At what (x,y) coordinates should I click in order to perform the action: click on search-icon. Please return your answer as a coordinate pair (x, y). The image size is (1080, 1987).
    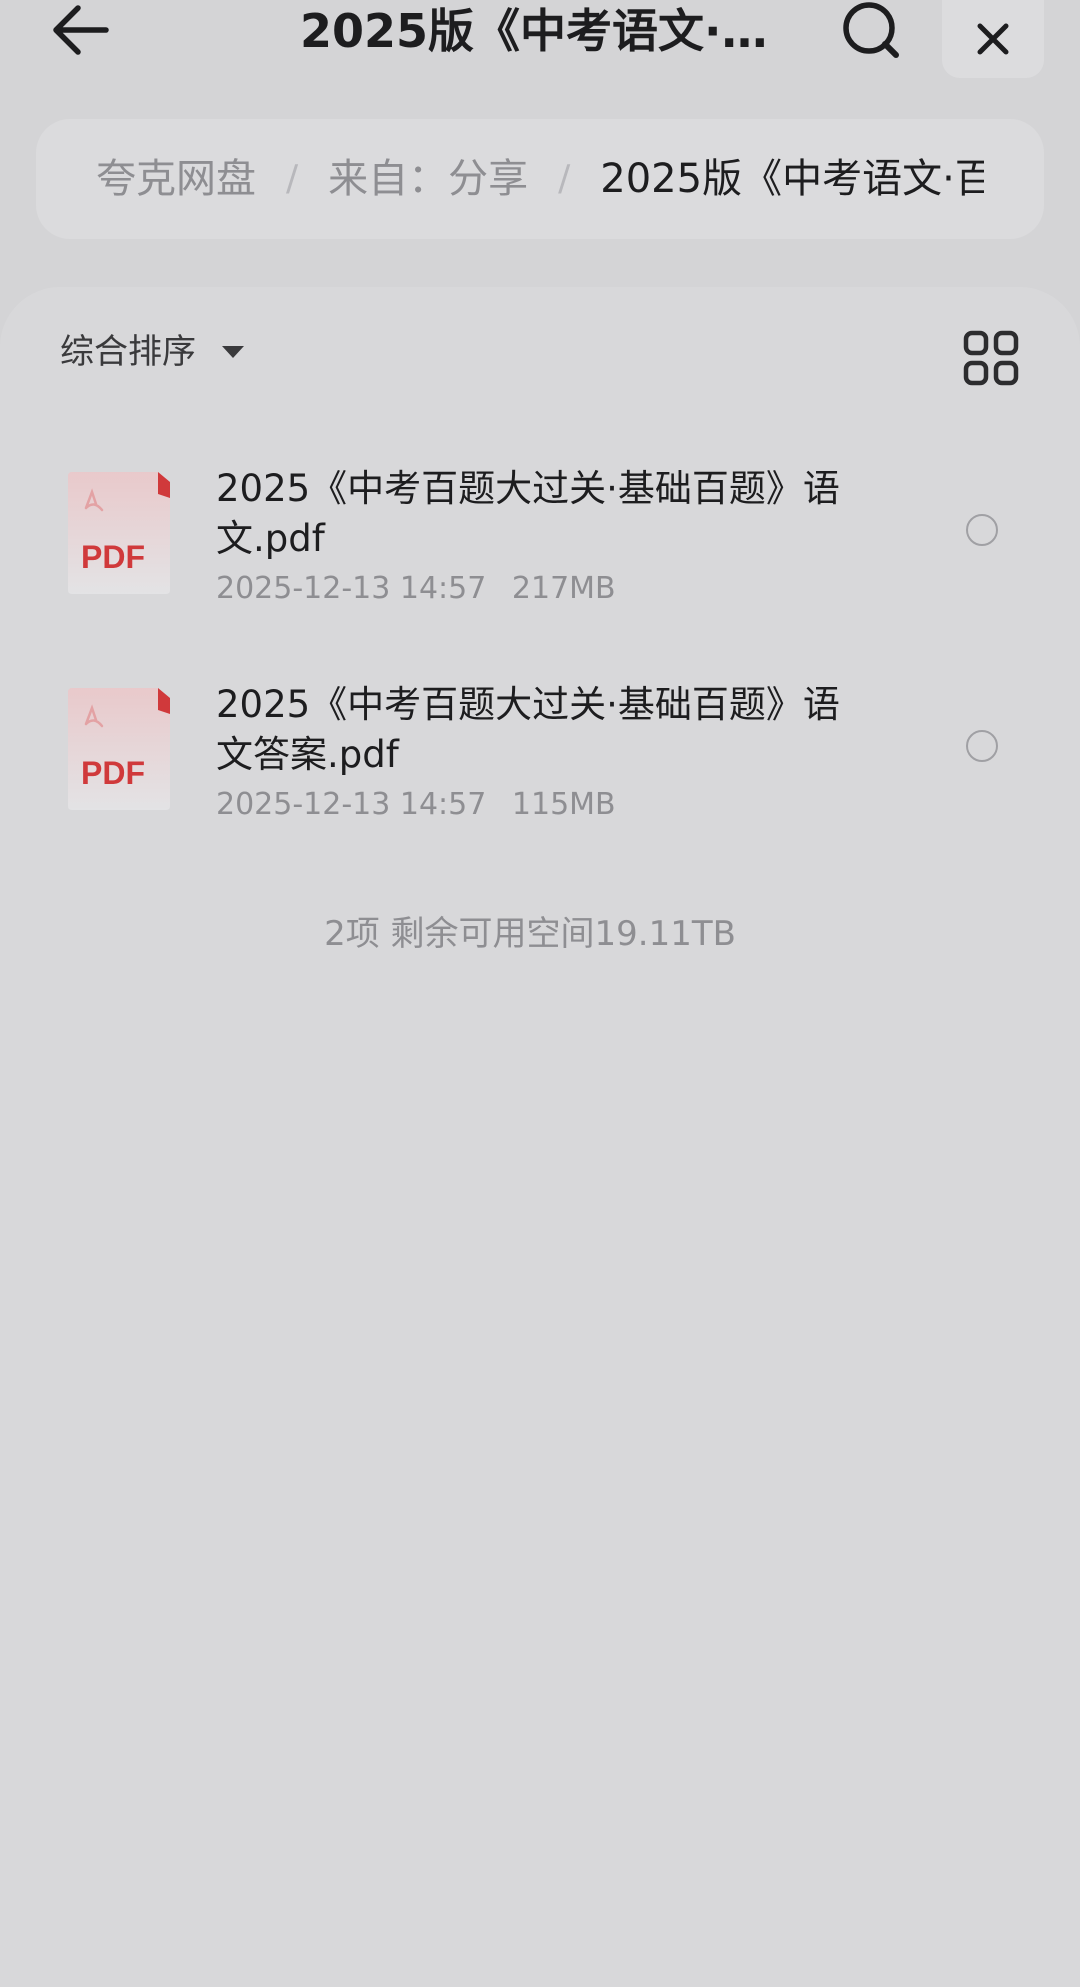
    Looking at the image, I should click on (871, 30).